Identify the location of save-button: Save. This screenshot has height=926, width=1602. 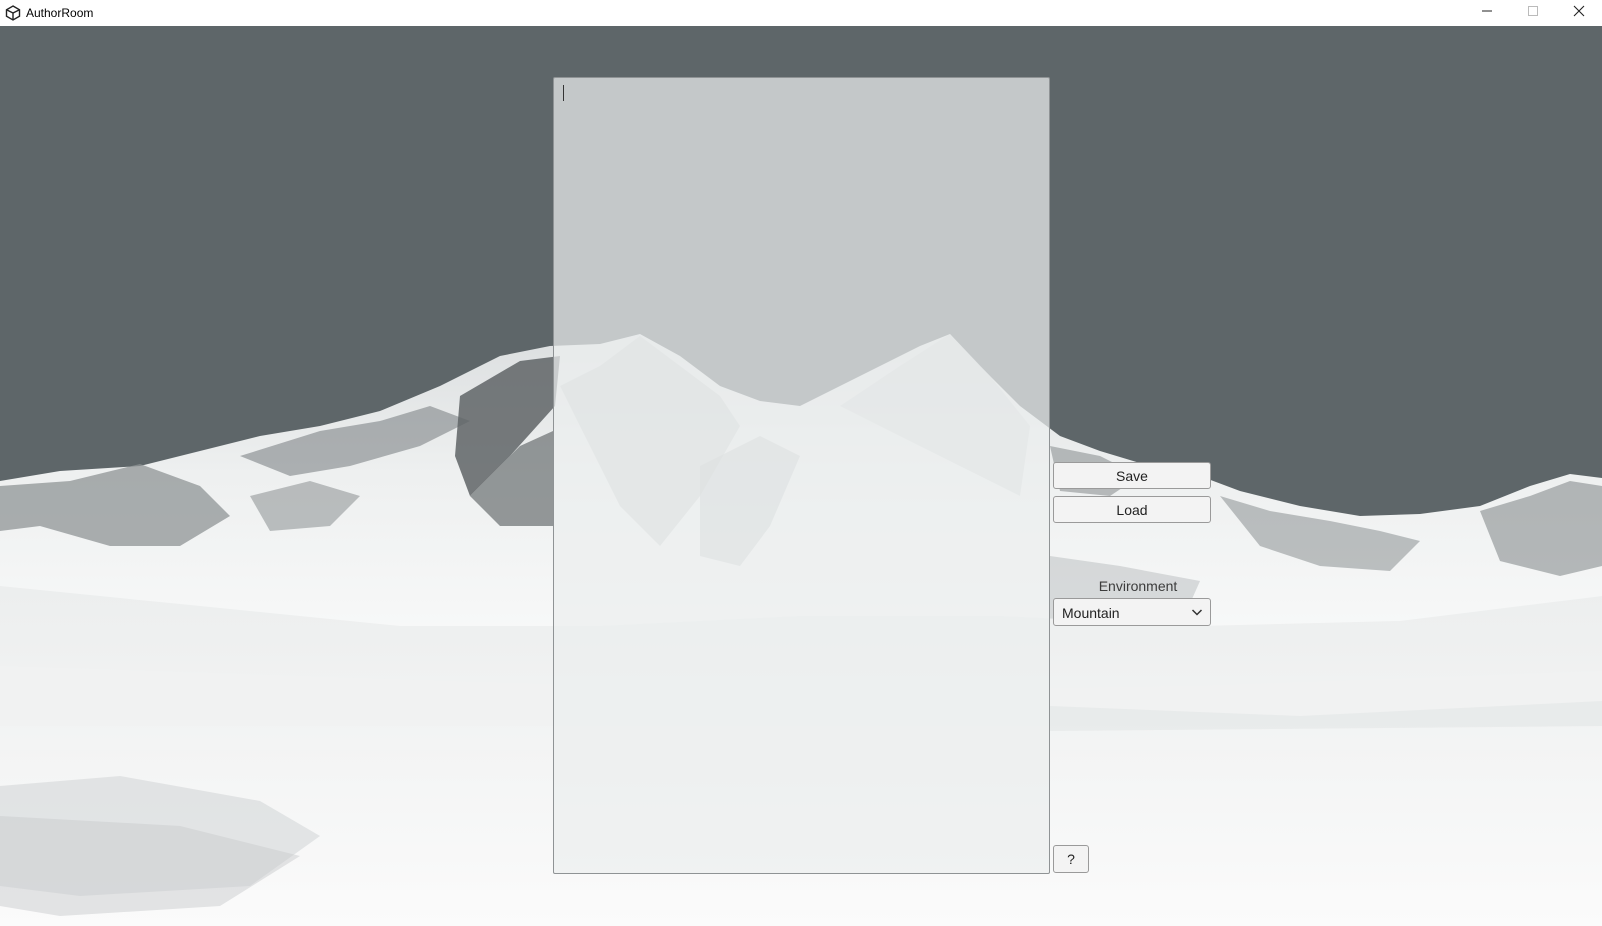
(1132, 475).